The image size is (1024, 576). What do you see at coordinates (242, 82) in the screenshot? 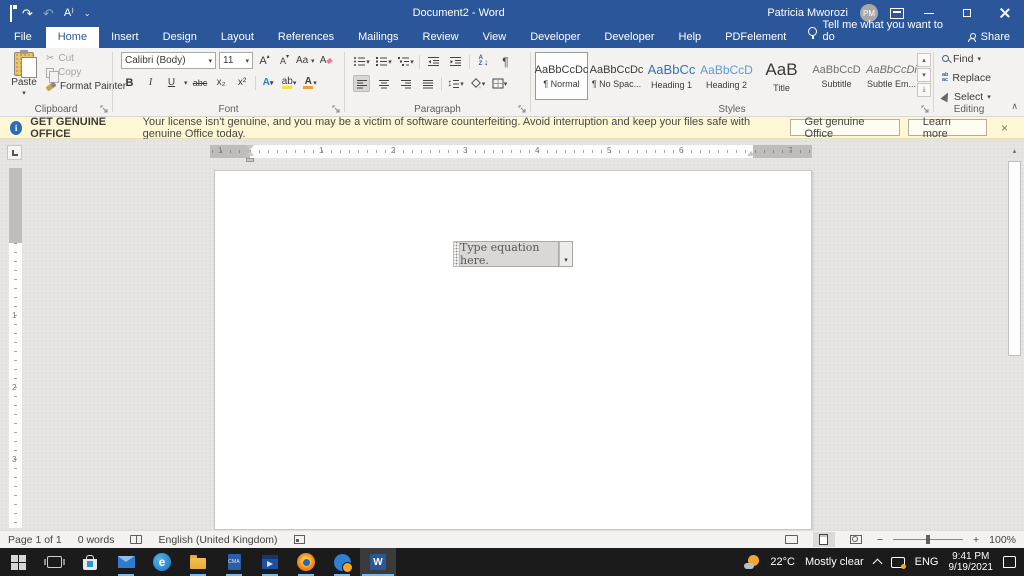
I see `superscript-button: x²` at bounding box center [242, 82].